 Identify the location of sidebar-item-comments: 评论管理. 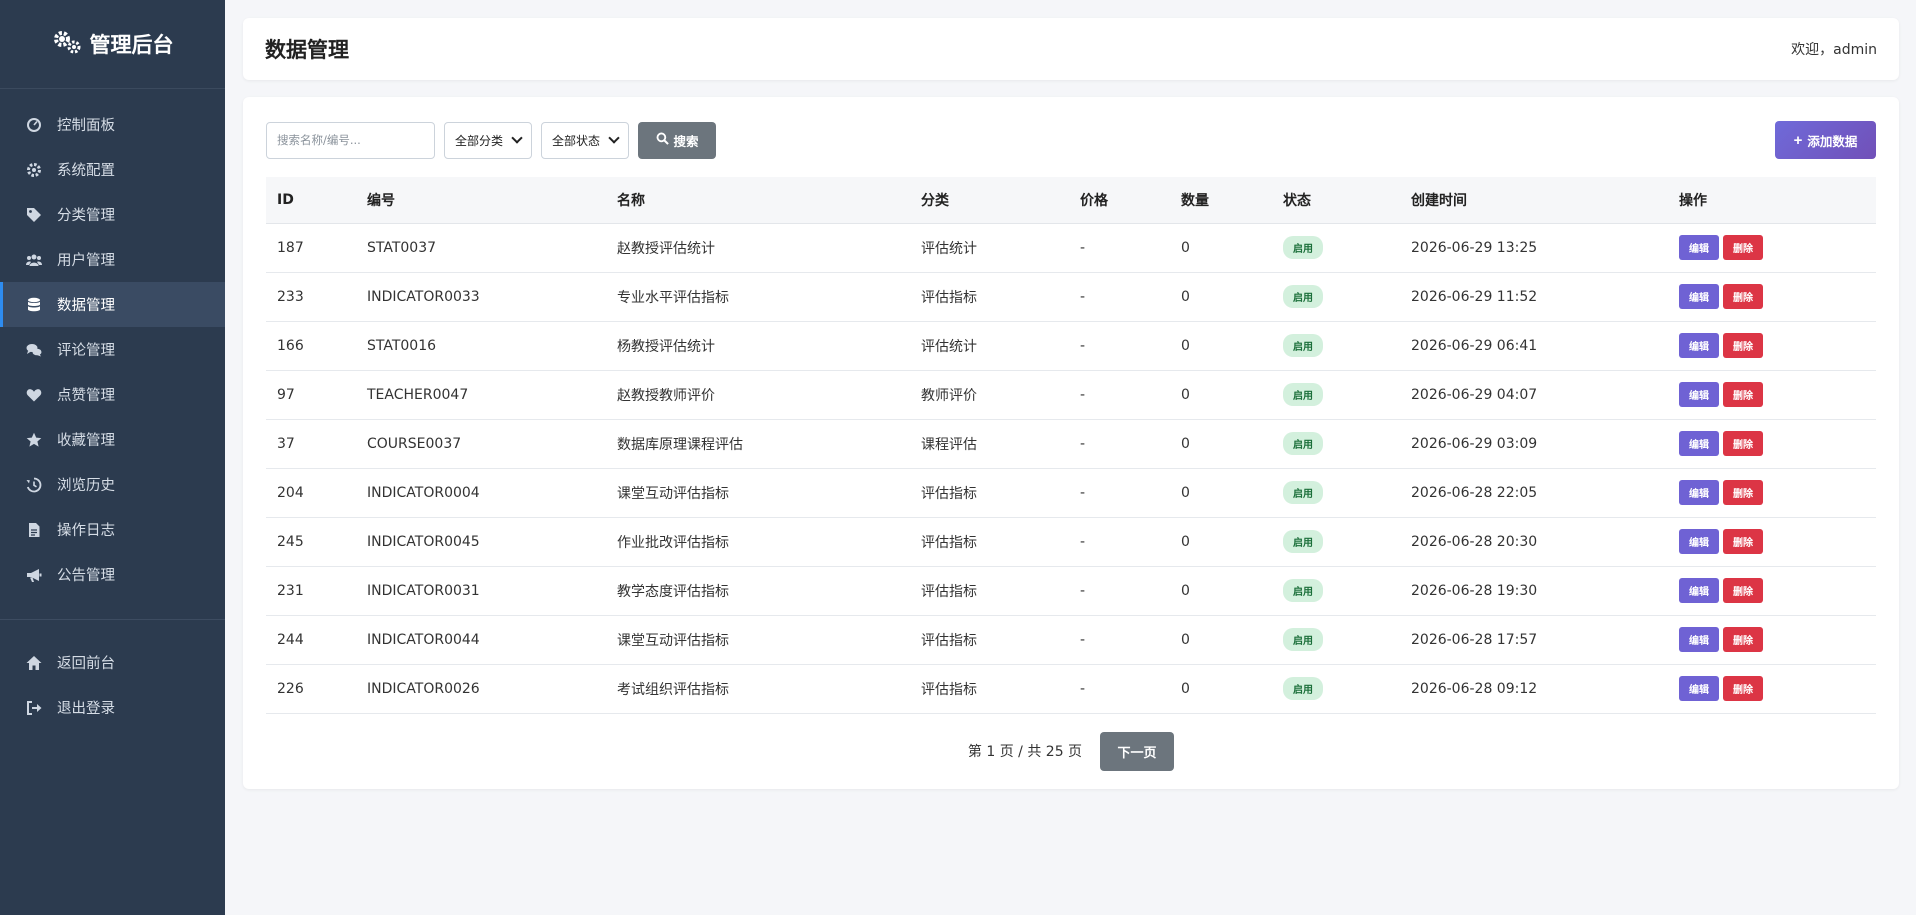
(112, 349).